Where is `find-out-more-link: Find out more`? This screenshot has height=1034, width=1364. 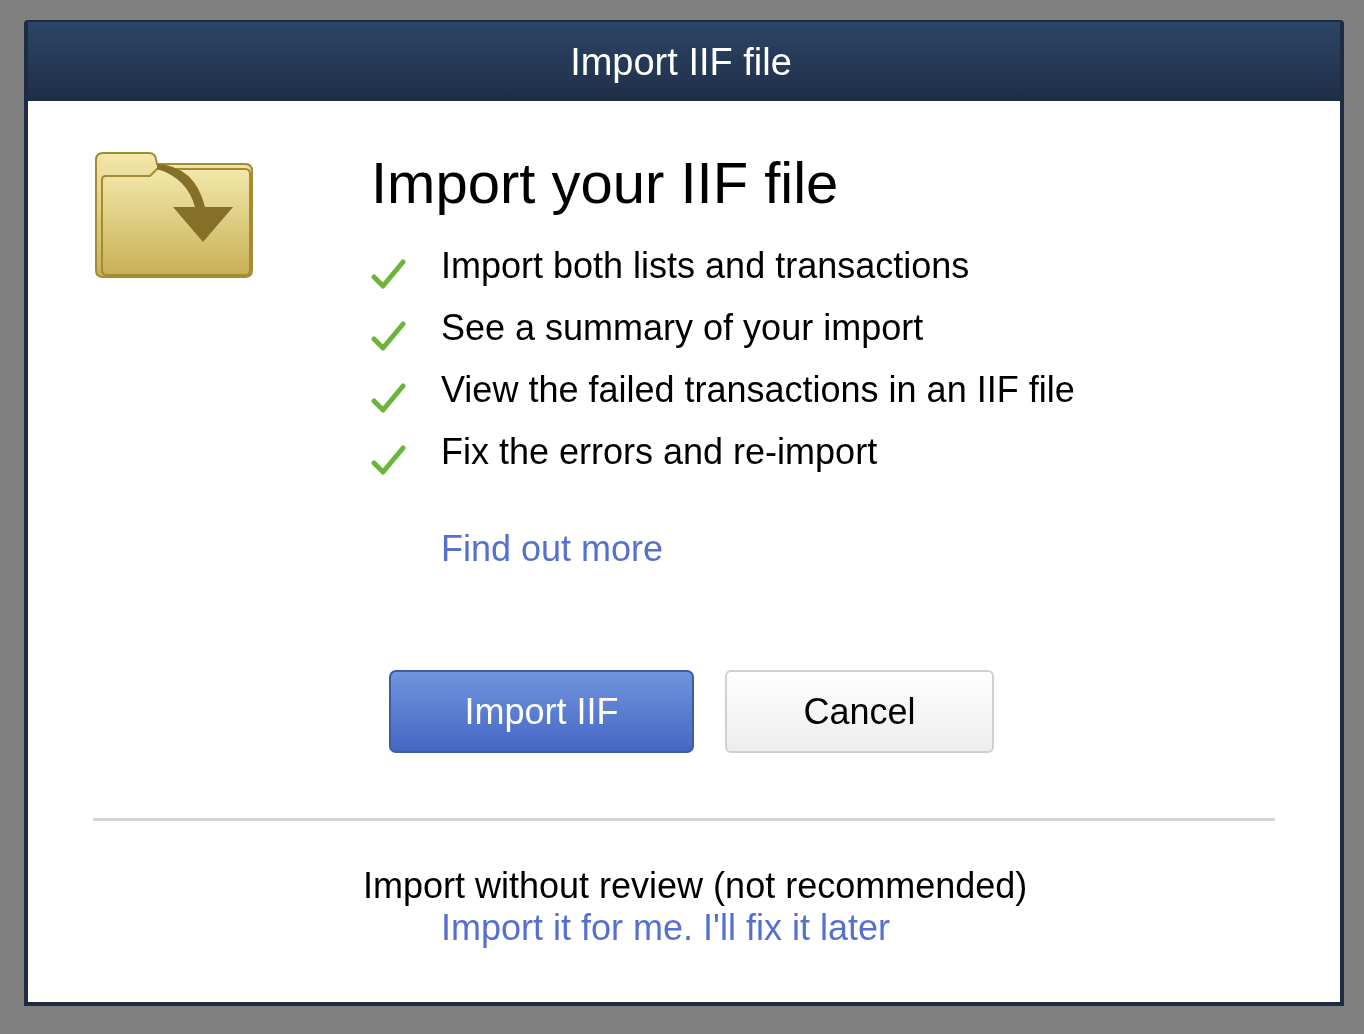
find-out-more-link: Find out more is located at coordinates (552, 549).